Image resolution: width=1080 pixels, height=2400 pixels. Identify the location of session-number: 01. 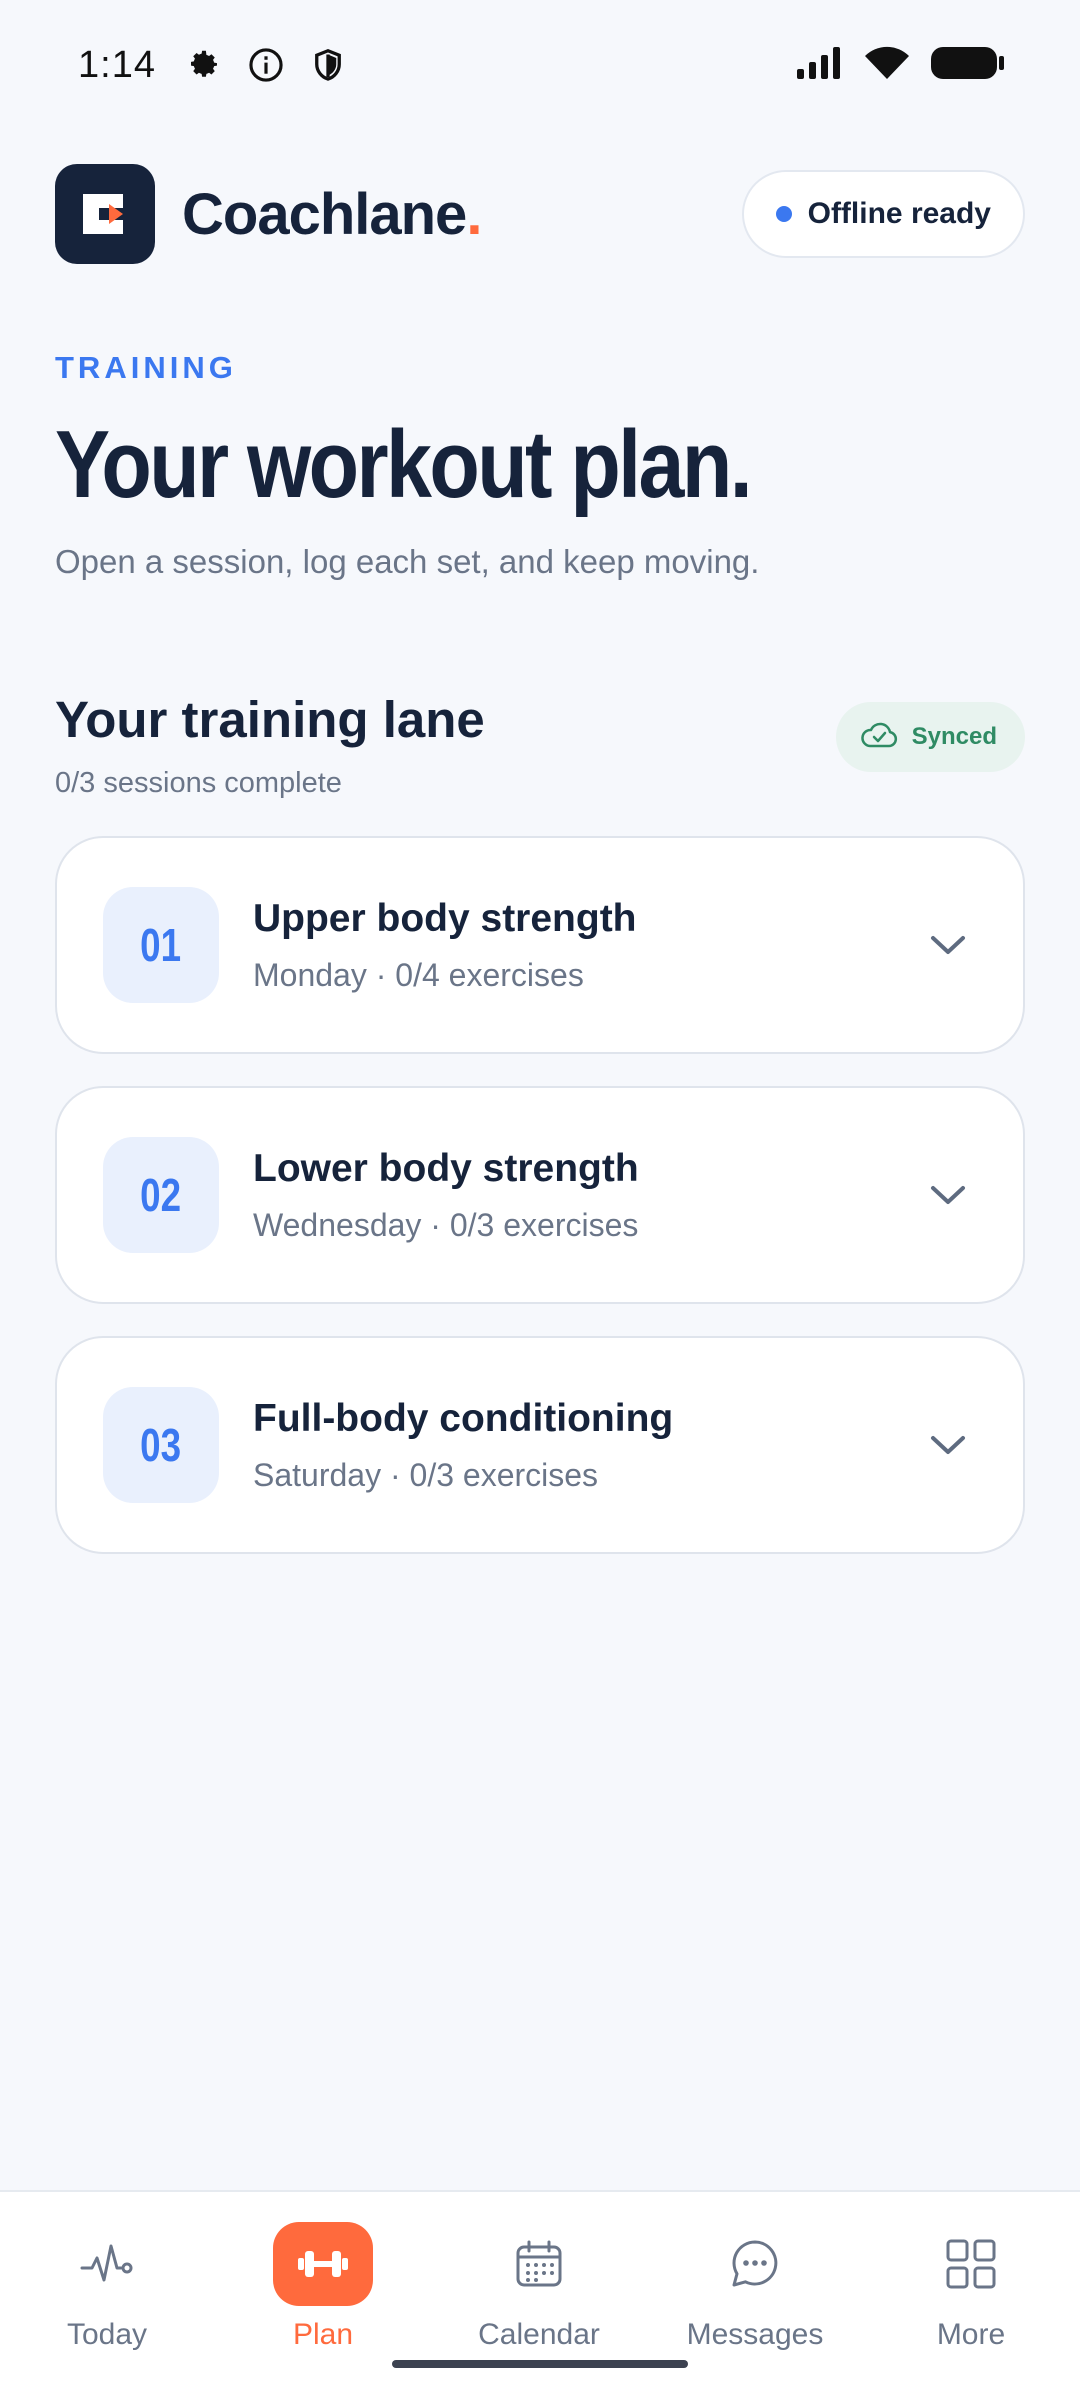
(161, 945).